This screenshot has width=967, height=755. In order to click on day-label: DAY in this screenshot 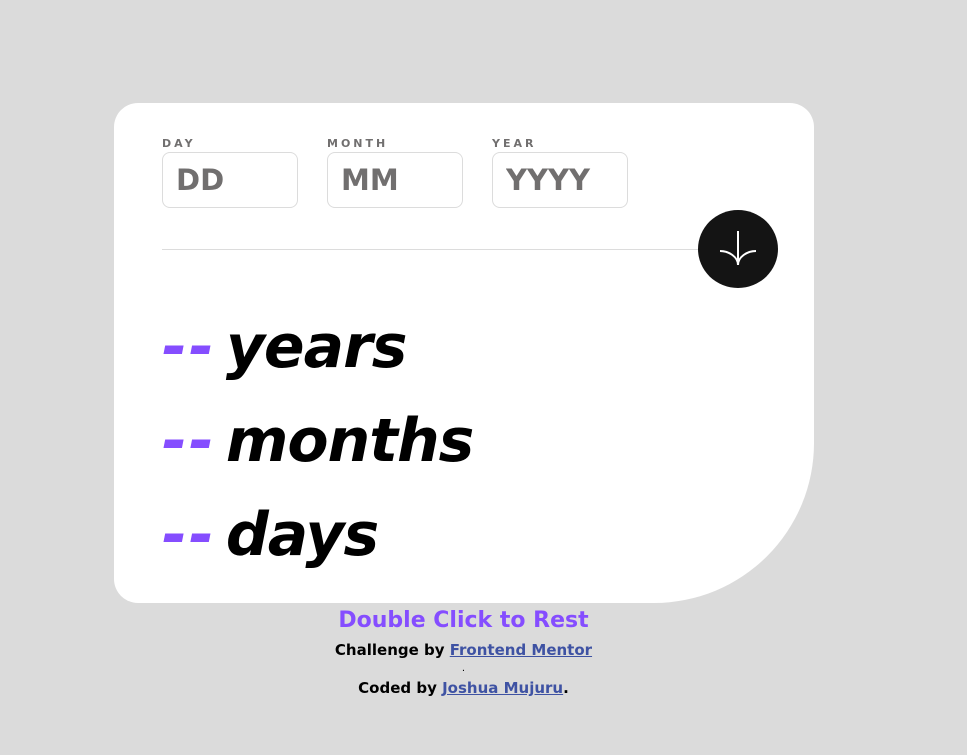, I will do `click(179, 143)`.